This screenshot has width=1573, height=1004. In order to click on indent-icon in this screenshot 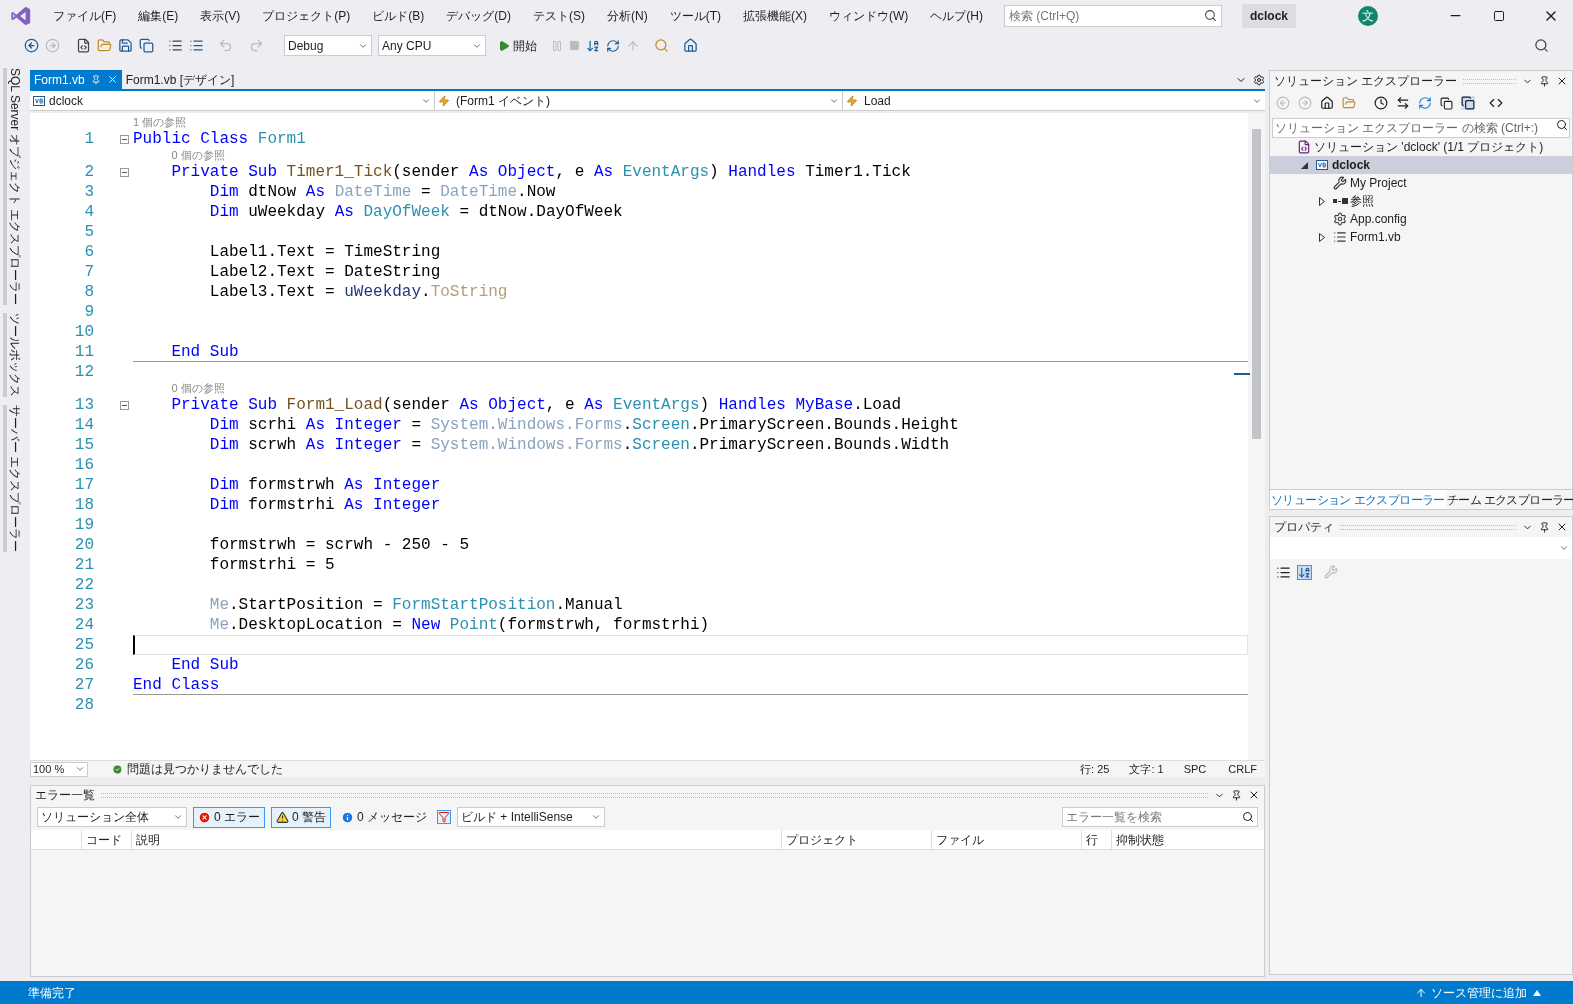, I will do `click(196, 45)`.